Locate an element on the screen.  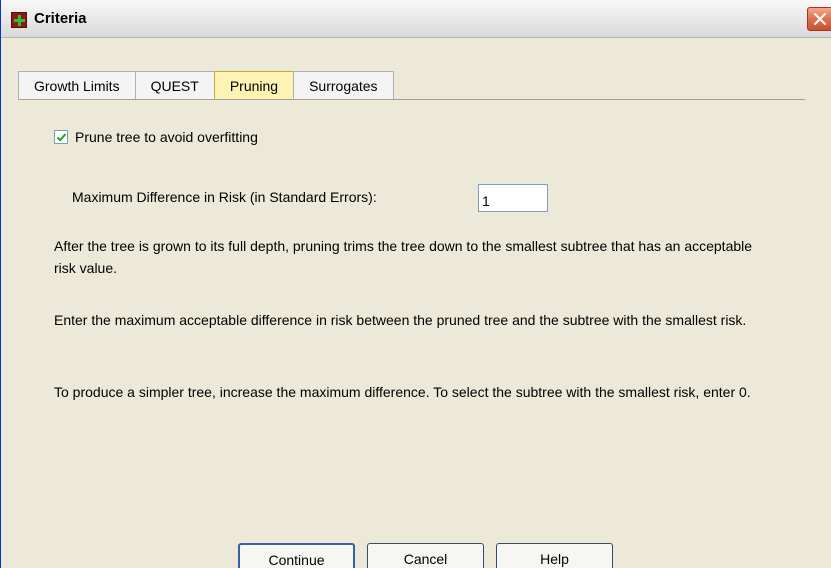
close-button is located at coordinates (819, 19).